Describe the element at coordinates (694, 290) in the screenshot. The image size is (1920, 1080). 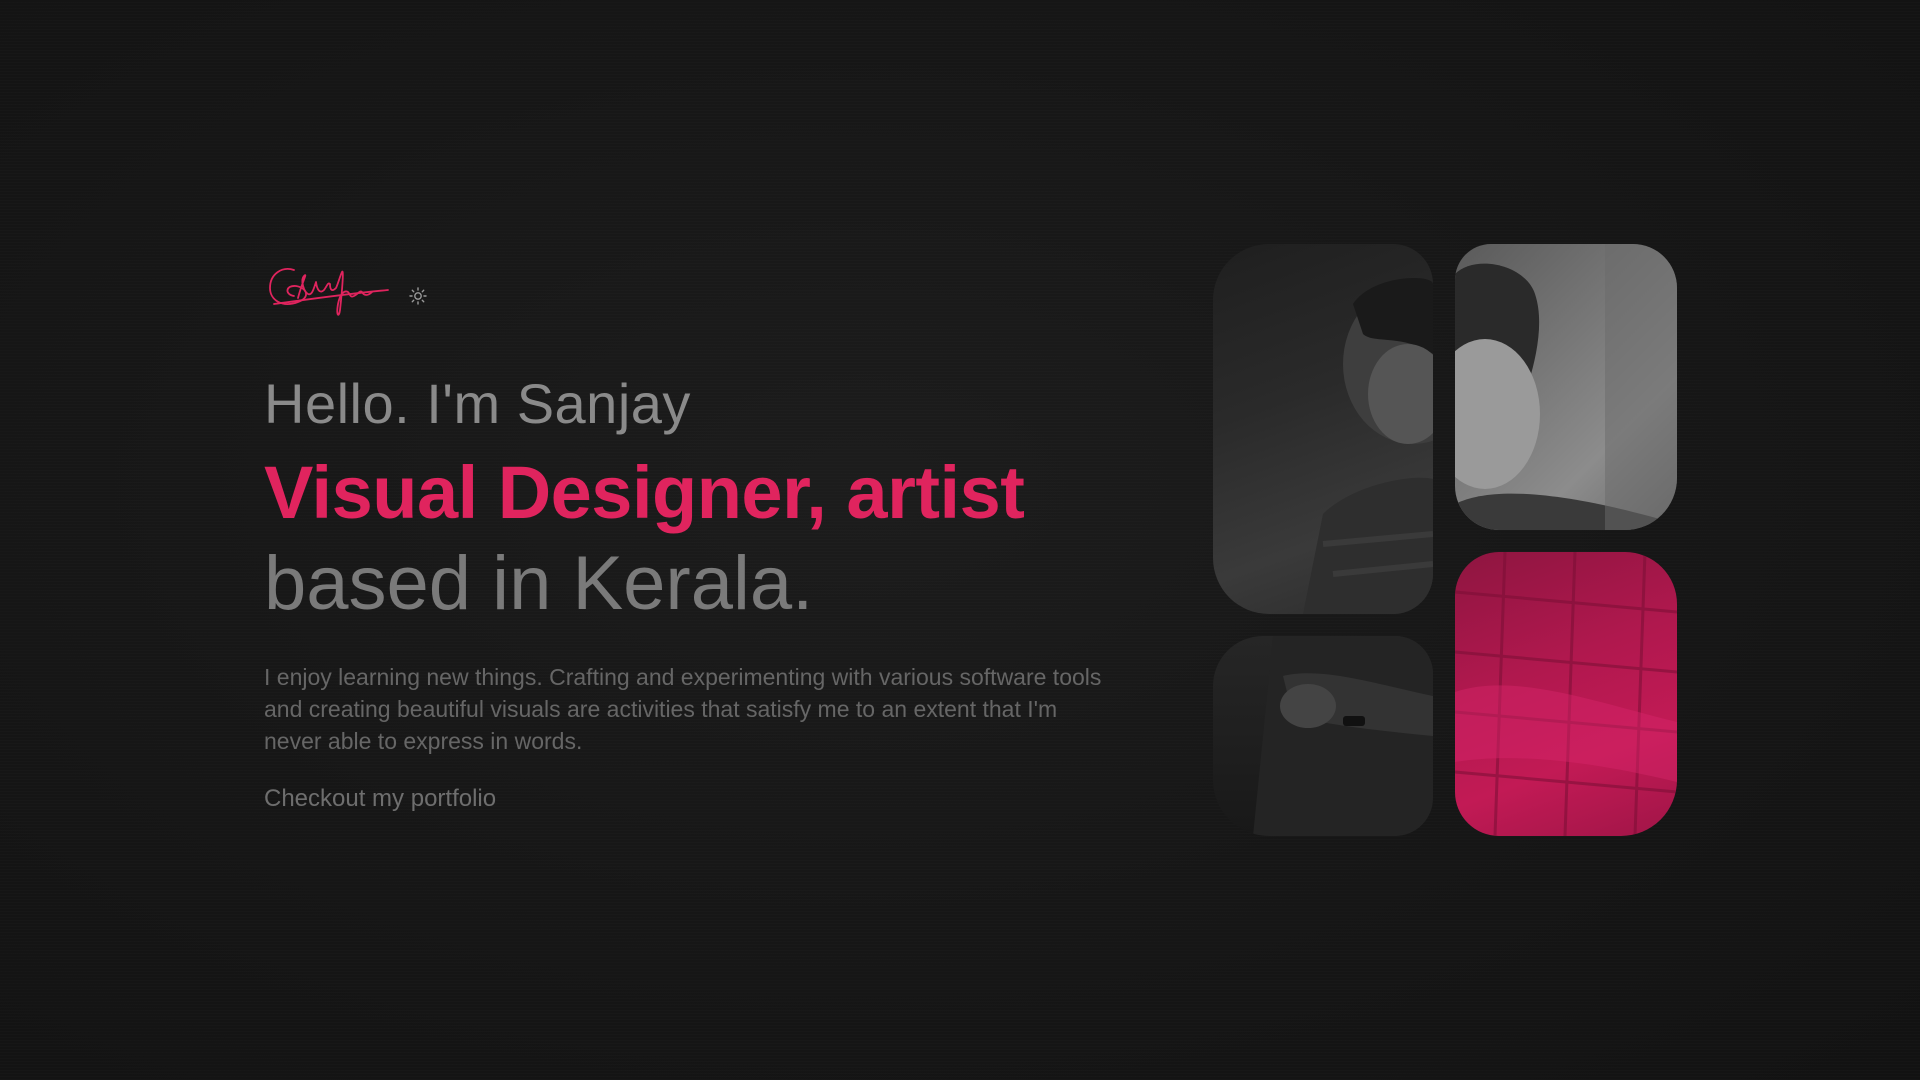
I see `brand-row` at that location.